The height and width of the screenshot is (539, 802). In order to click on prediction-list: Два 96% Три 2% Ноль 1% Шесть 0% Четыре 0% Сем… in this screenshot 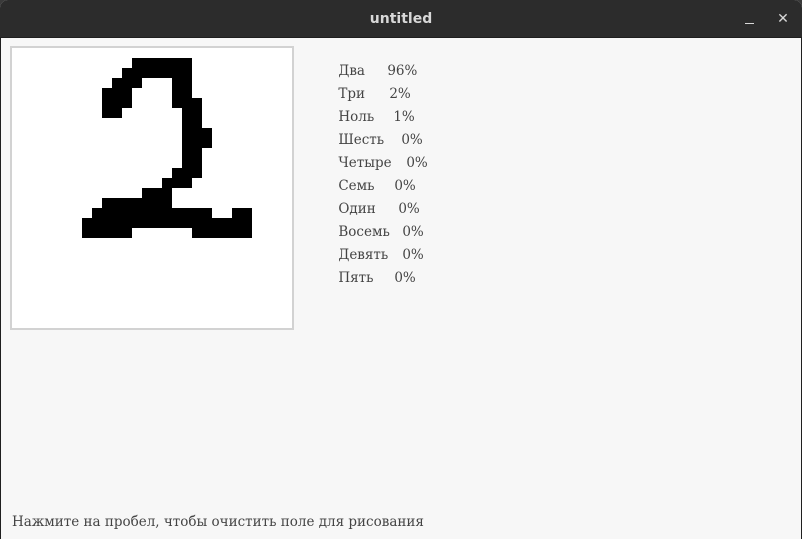, I will do `click(366, 166)`.